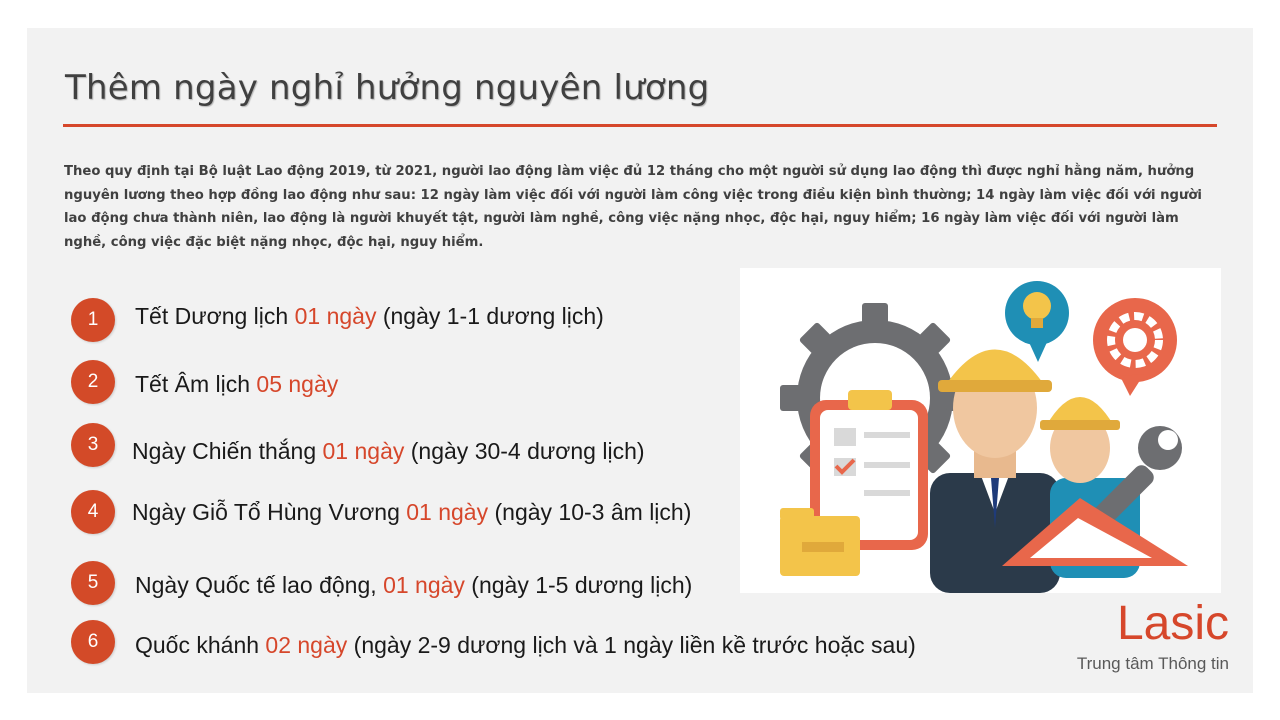 Image resolution: width=1280 pixels, height=720 pixels. What do you see at coordinates (1037, 321) in the screenshot?
I see `lightbulb-icon` at bounding box center [1037, 321].